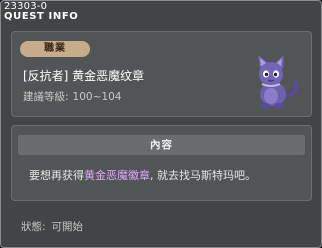 This screenshot has width=322, height=248. What do you see at coordinates (56, 175) in the screenshot?
I see `content-text-before: 要想再获得` at bounding box center [56, 175].